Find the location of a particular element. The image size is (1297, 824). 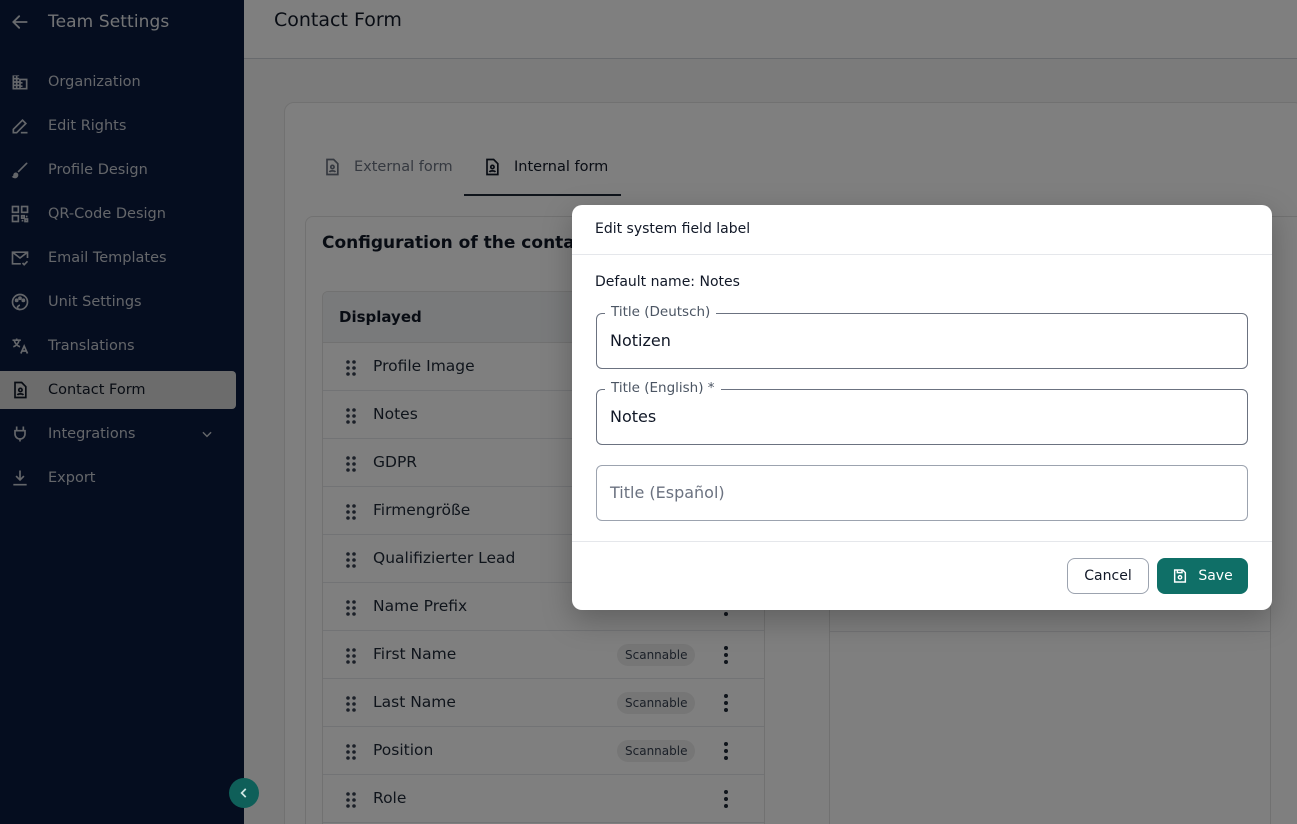

save-button-label: Save is located at coordinates (1215, 576).